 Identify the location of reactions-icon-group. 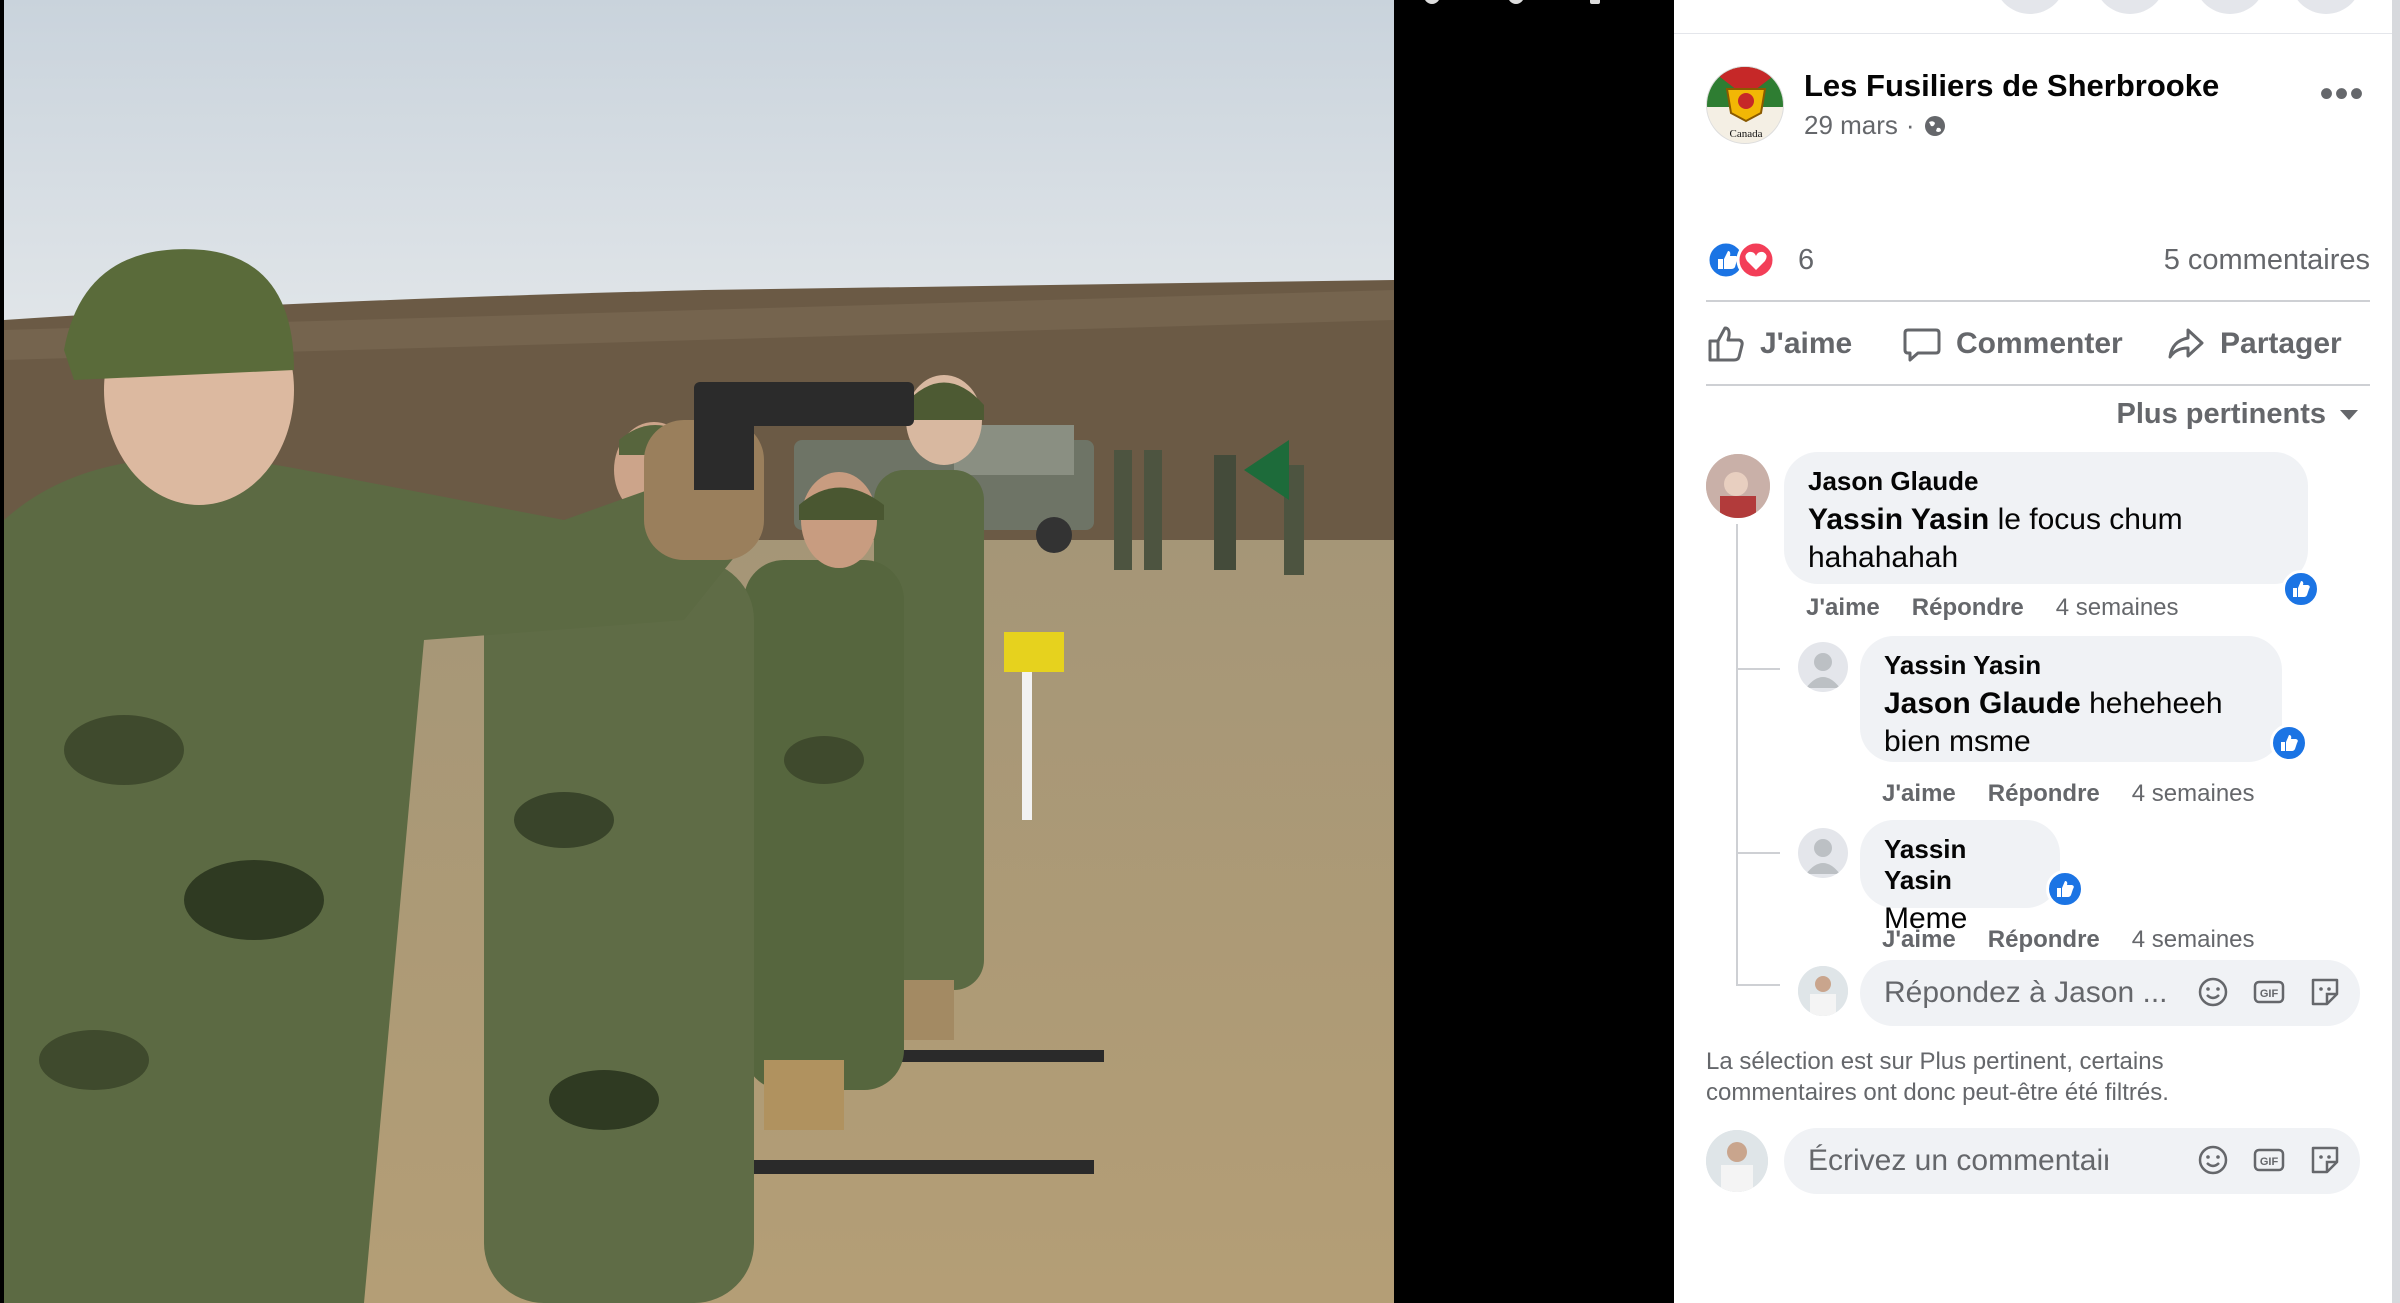
(1741, 260).